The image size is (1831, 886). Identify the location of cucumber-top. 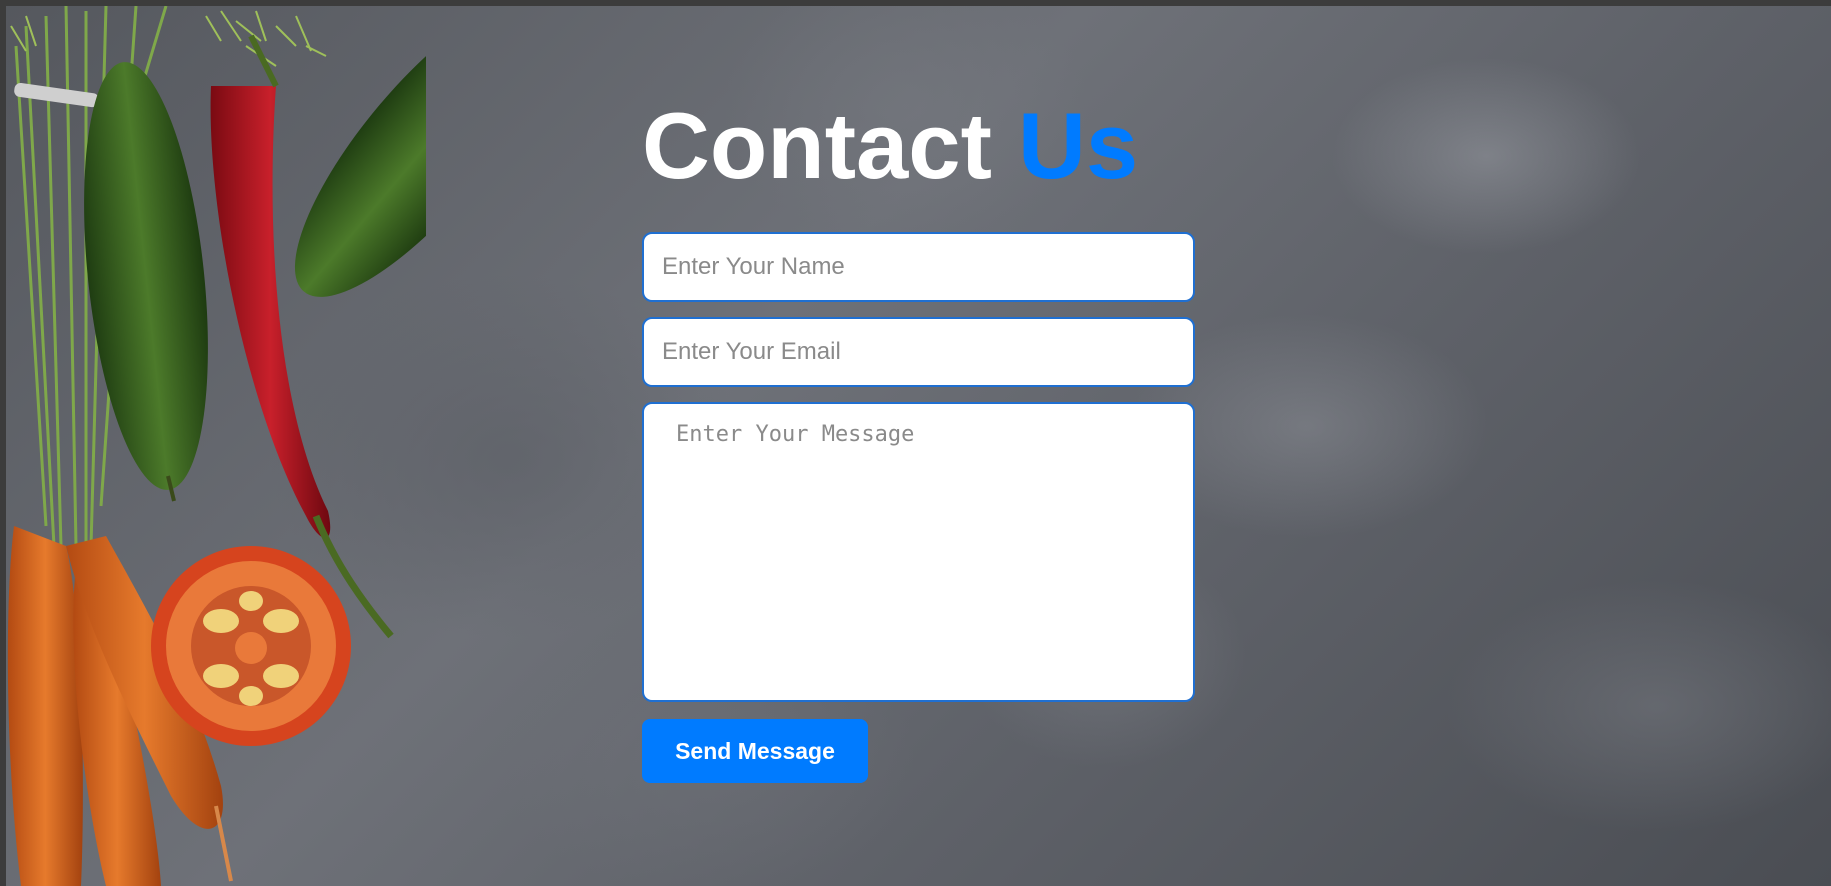
(360, 151).